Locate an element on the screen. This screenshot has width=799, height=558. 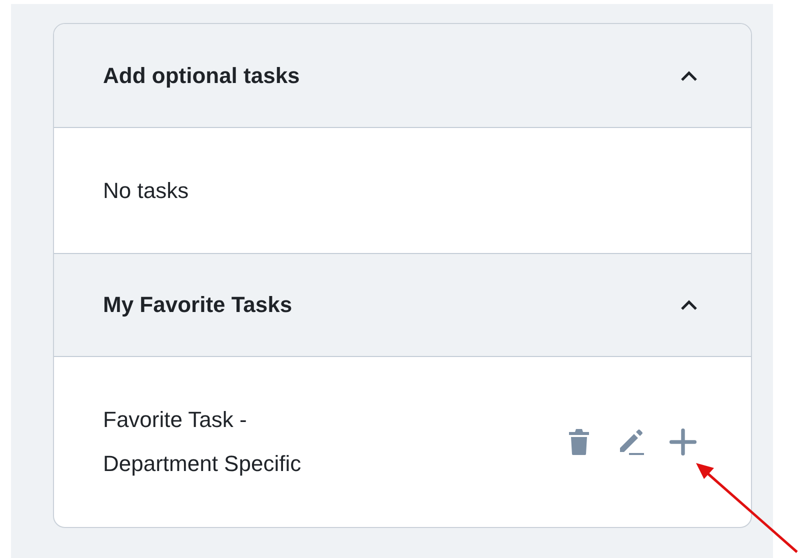
section-title: My Favorite Tasks is located at coordinates (197, 305).